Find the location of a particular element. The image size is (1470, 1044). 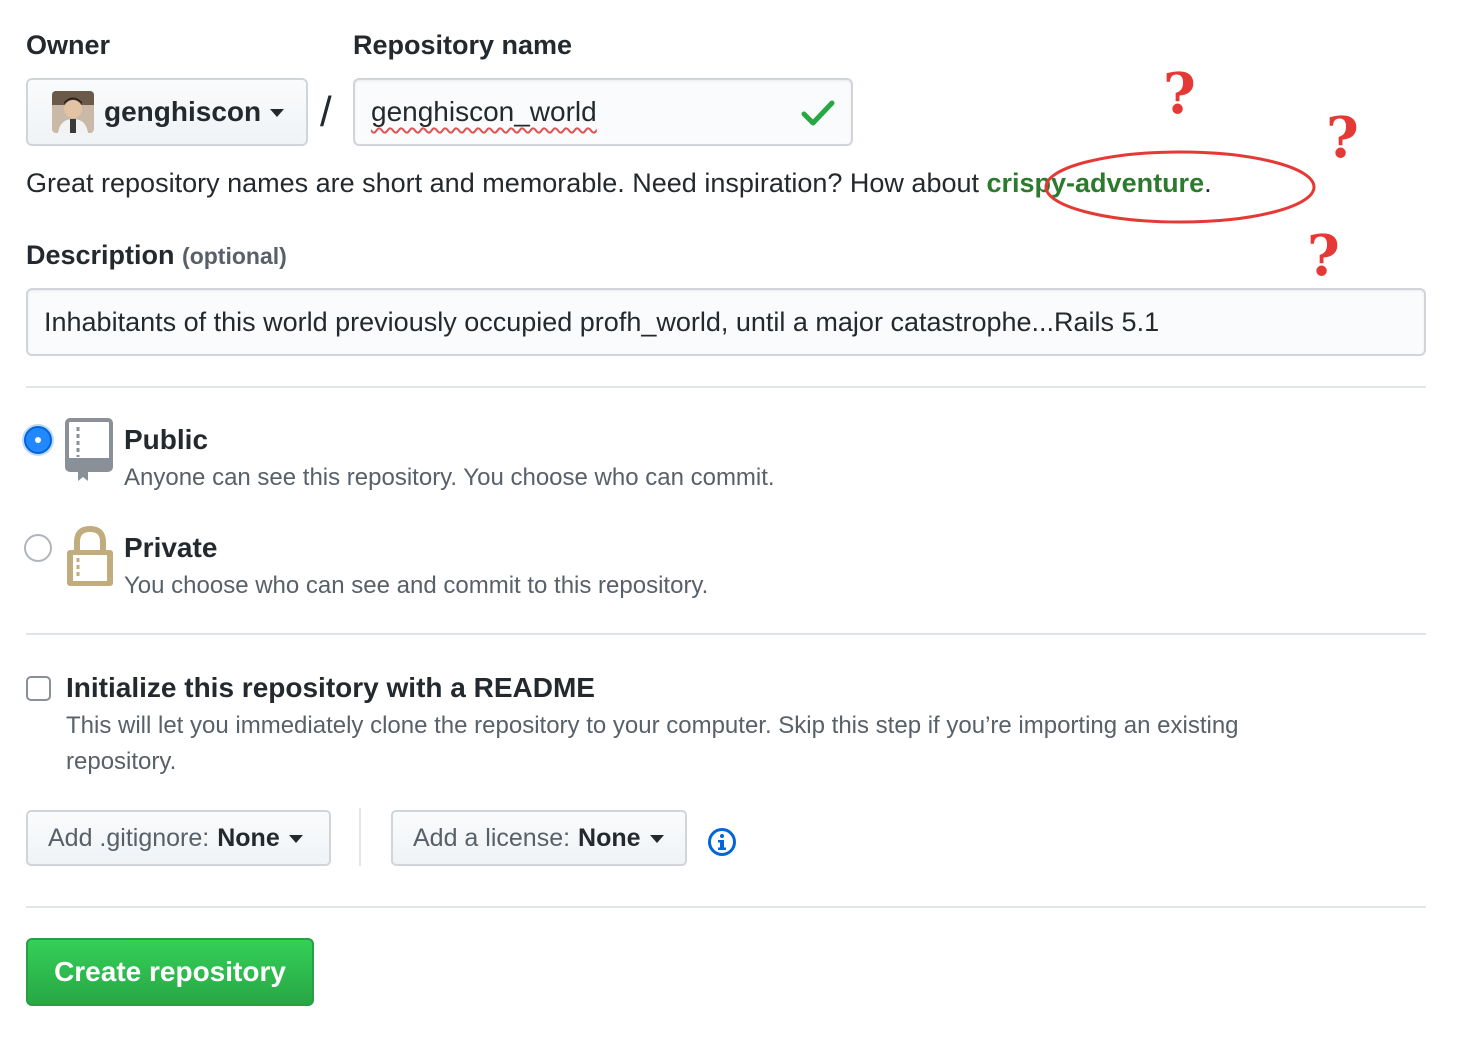

owner-select-button: genghiscon is located at coordinates (167, 112).